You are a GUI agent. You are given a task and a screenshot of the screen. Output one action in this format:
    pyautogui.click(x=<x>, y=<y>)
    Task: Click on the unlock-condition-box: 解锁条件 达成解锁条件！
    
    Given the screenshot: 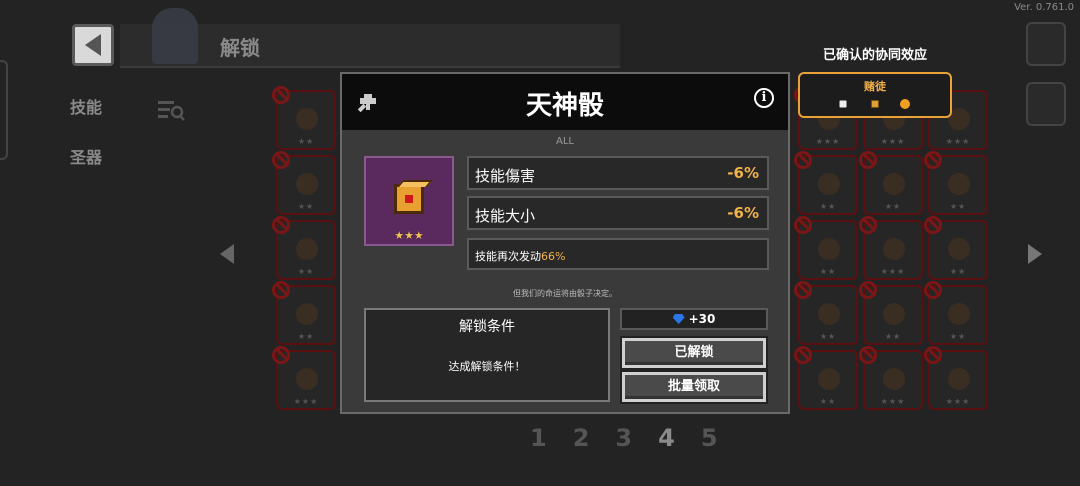 What is the action you would take?
    pyautogui.click(x=487, y=355)
    